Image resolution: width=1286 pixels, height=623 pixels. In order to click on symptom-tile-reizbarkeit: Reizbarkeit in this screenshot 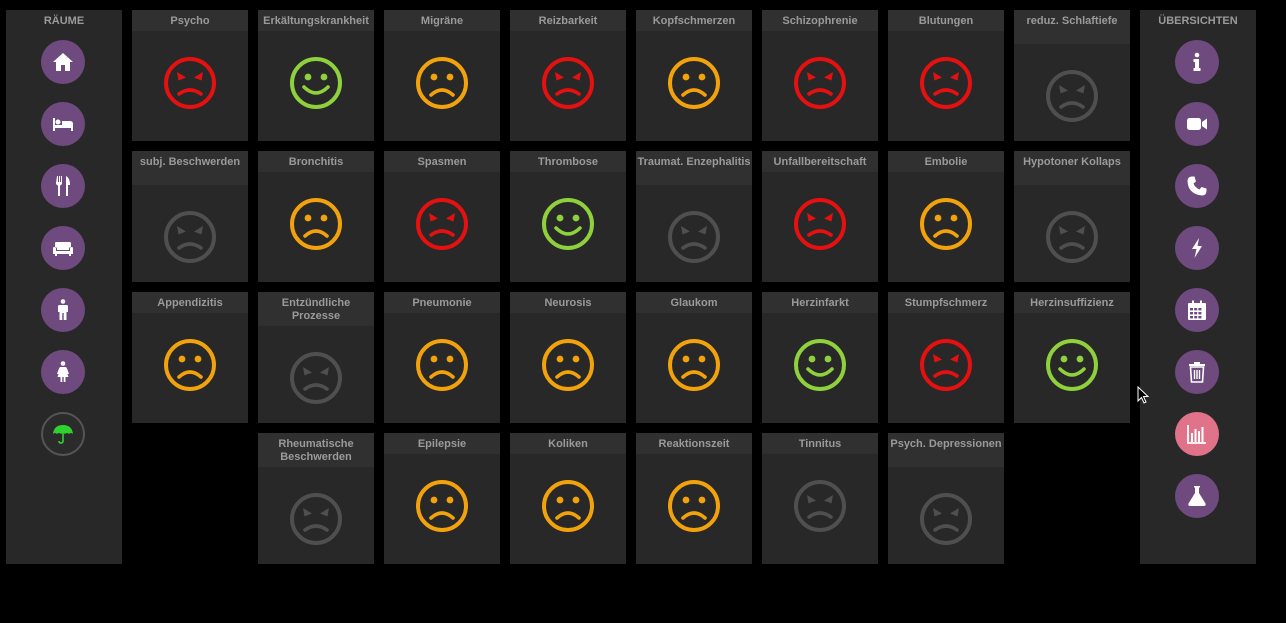, I will do `click(568, 75)`.